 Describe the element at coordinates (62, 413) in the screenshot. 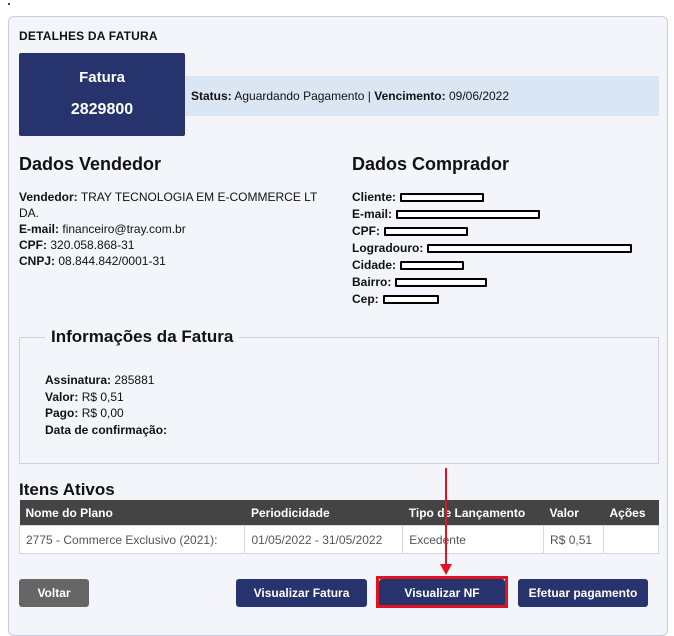

I see `paid-label: Pago:` at that location.